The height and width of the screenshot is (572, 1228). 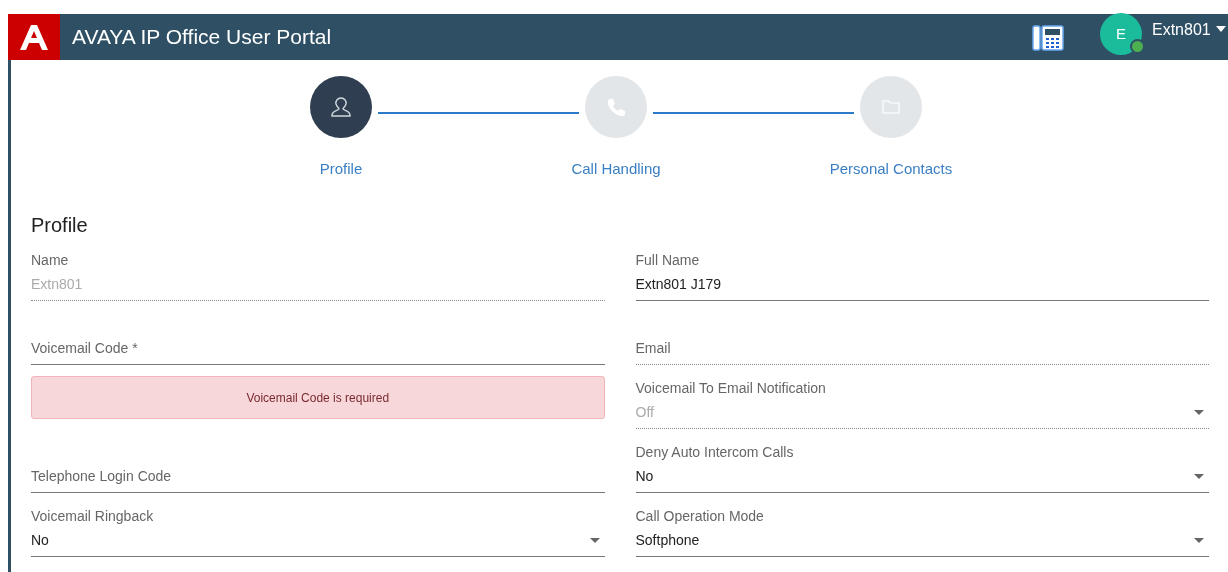 I want to click on person-icon, so click(x=341, y=107).